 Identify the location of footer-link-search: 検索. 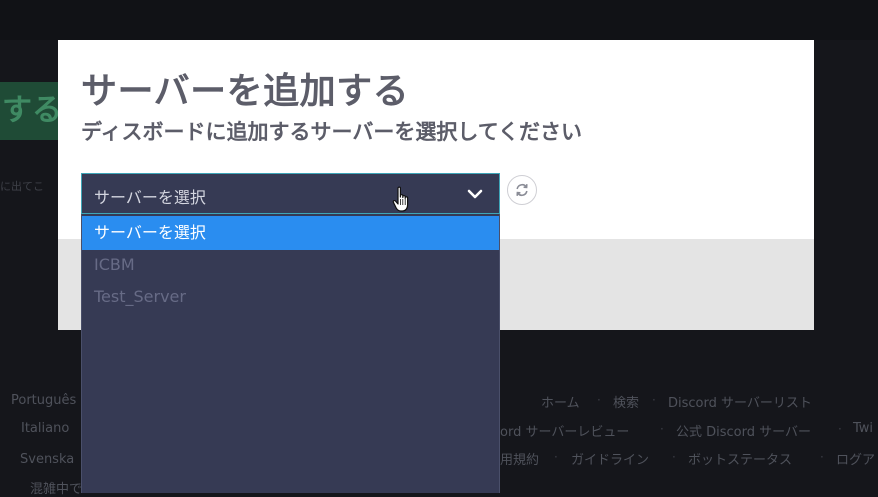
(626, 403).